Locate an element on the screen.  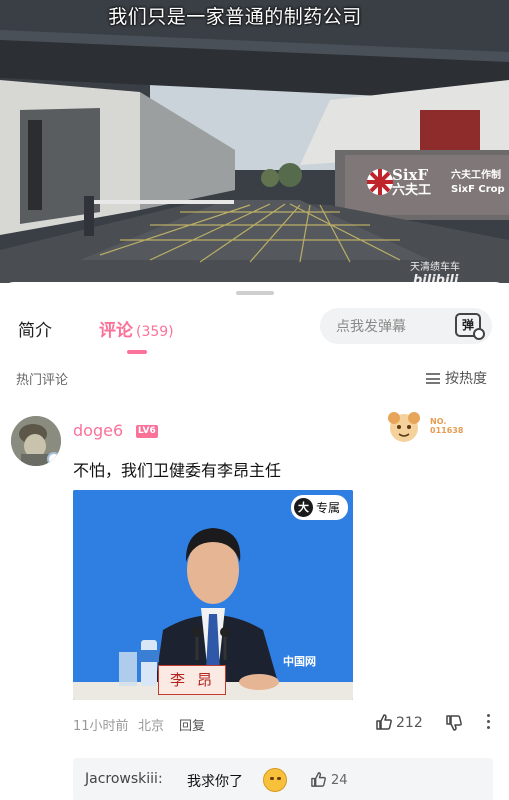
sign-brand-cn: 六夫工 is located at coordinates (412, 190).